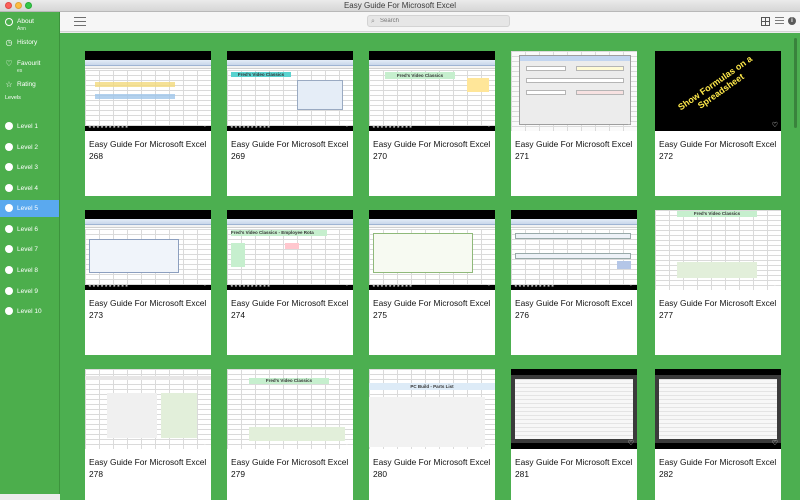 The width and height of the screenshot is (800, 500). Describe the element at coordinates (29, 126) in the screenshot. I see `sidebar-item-level-1: Level 1` at that location.